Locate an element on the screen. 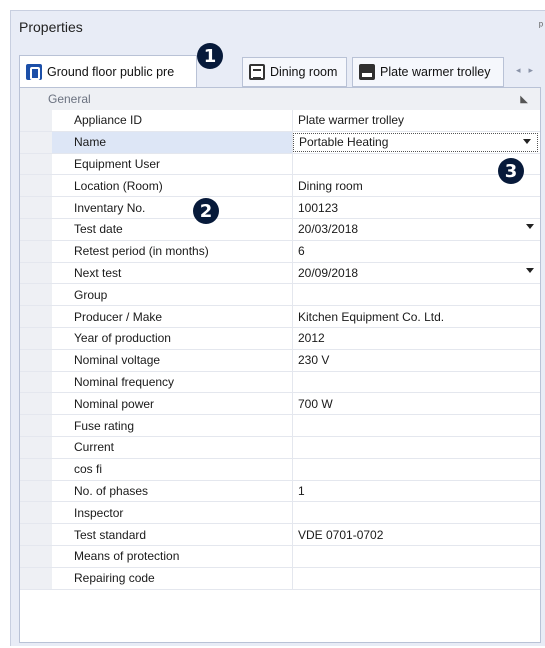 The height and width of the screenshot is (648, 545). property-name: Location (Room) is located at coordinates (172, 186).